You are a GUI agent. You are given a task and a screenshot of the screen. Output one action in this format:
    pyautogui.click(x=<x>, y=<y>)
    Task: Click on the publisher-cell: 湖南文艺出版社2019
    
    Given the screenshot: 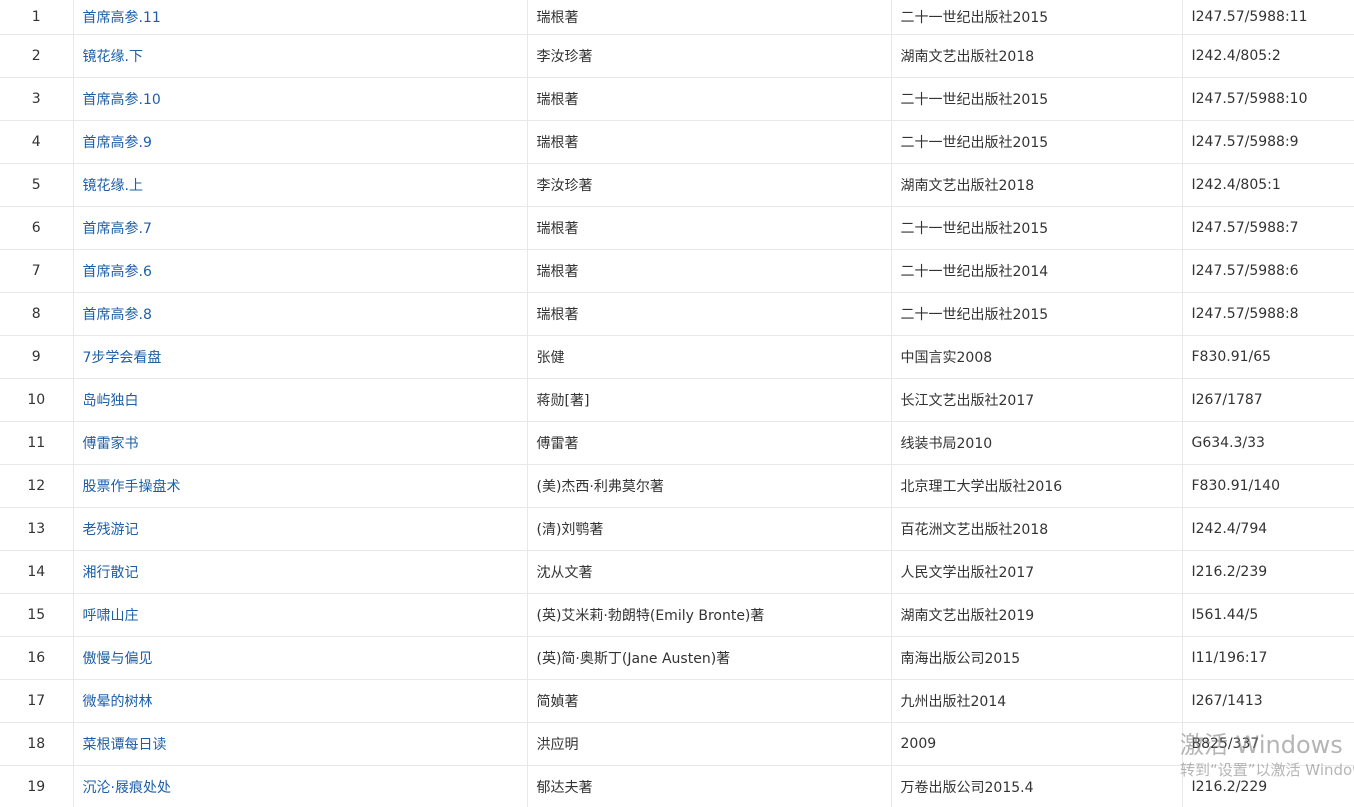 What is the action you would take?
    pyautogui.click(x=1037, y=615)
    